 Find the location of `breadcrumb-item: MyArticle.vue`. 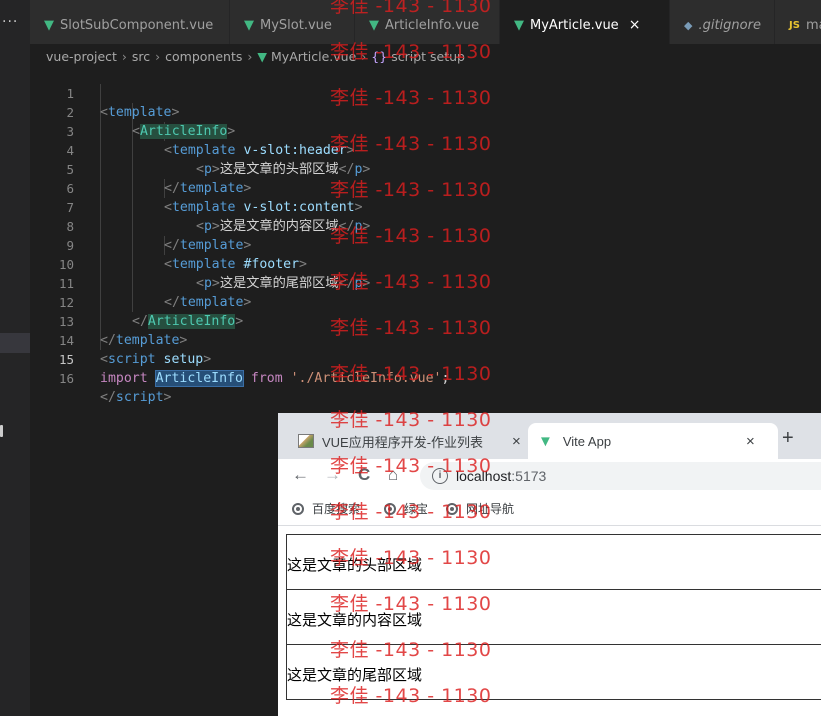

breadcrumb-item: MyArticle.vue is located at coordinates (313, 56).